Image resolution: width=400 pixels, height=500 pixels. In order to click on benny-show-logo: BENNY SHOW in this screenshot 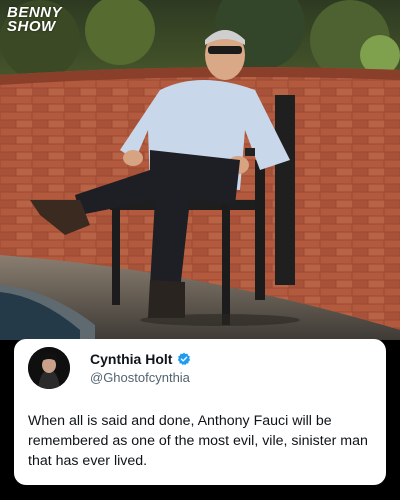, I will do `click(34, 20)`.